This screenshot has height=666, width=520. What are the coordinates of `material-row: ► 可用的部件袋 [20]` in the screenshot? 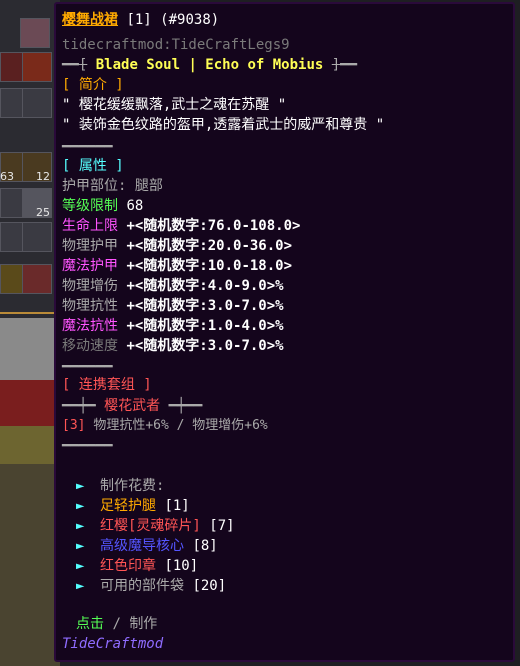 It's located at (151, 586).